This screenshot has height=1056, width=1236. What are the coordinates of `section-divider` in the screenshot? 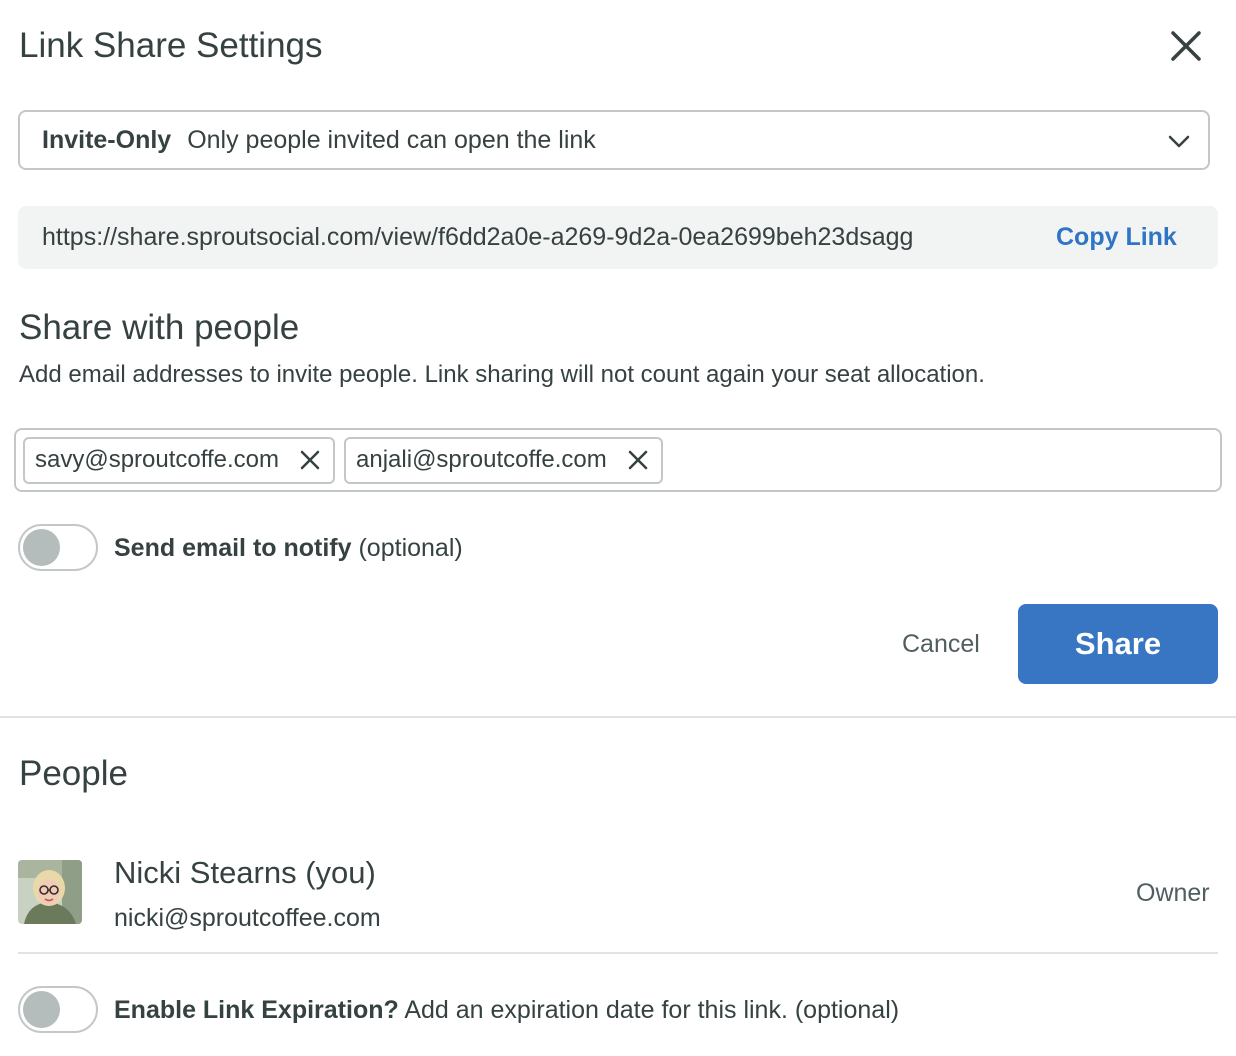 It's located at (618, 717).